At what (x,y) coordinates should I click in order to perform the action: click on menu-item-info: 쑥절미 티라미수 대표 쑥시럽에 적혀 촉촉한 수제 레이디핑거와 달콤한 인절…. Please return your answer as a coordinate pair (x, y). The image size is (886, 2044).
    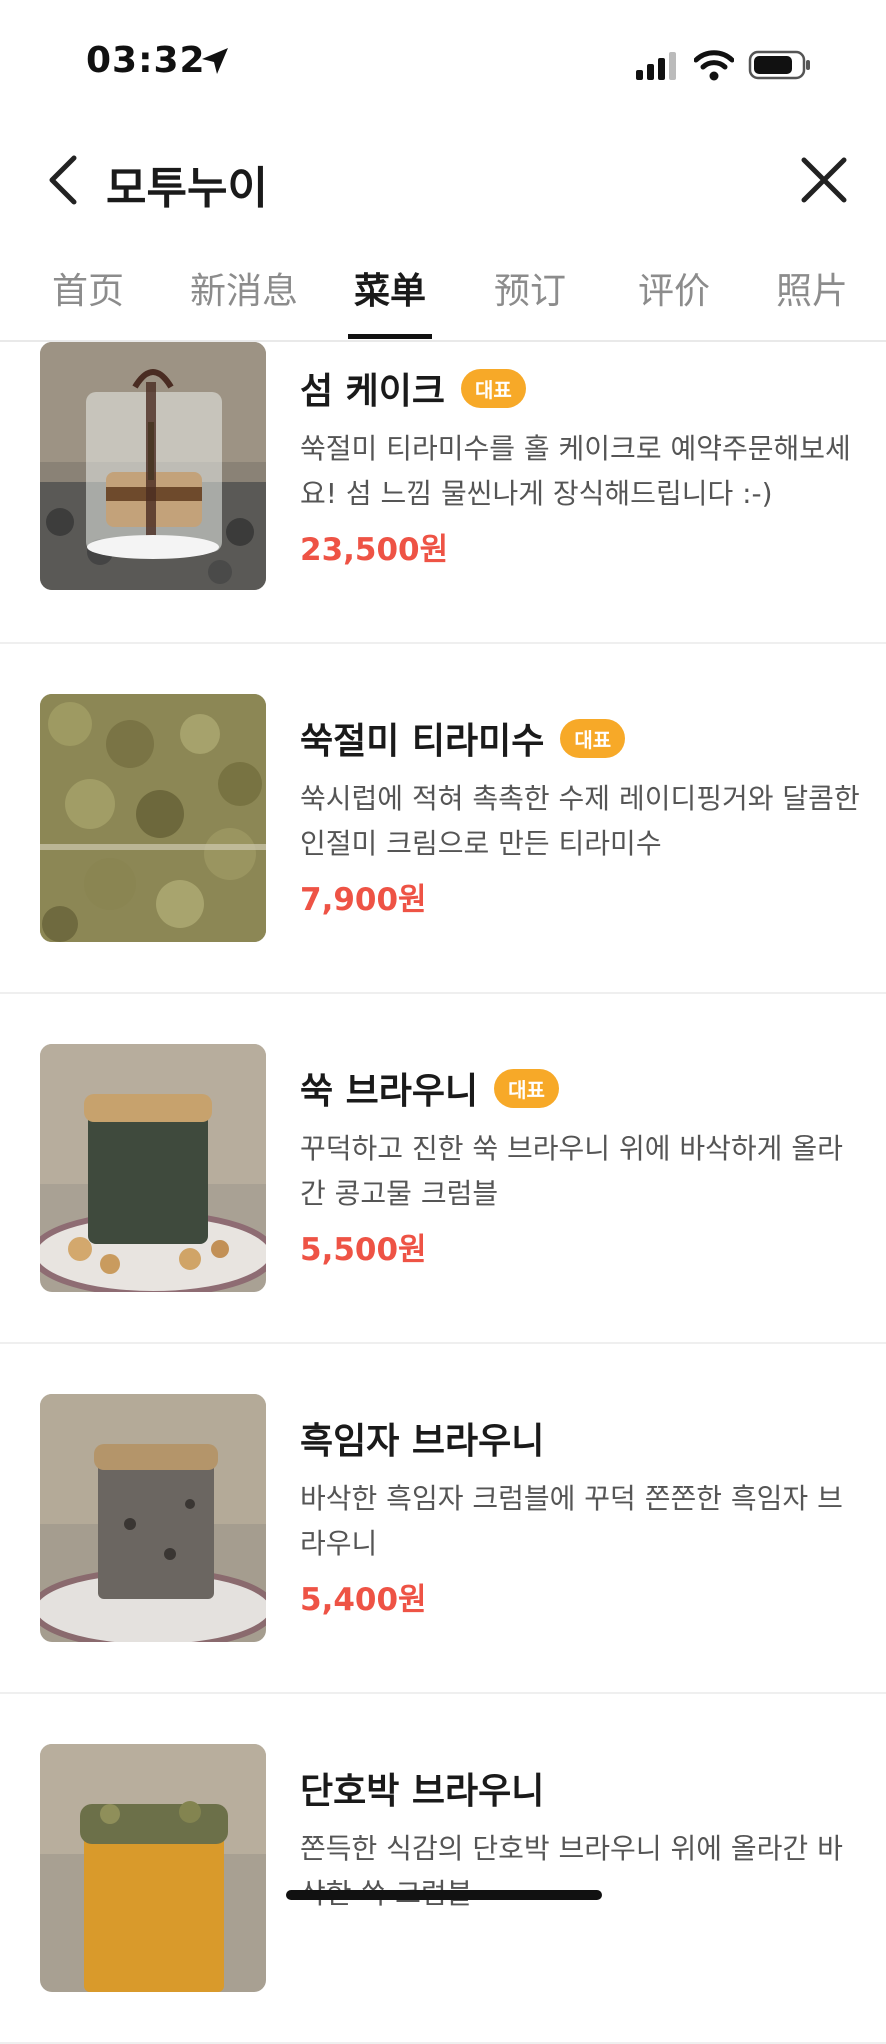
    Looking at the image, I should click on (580, 815).